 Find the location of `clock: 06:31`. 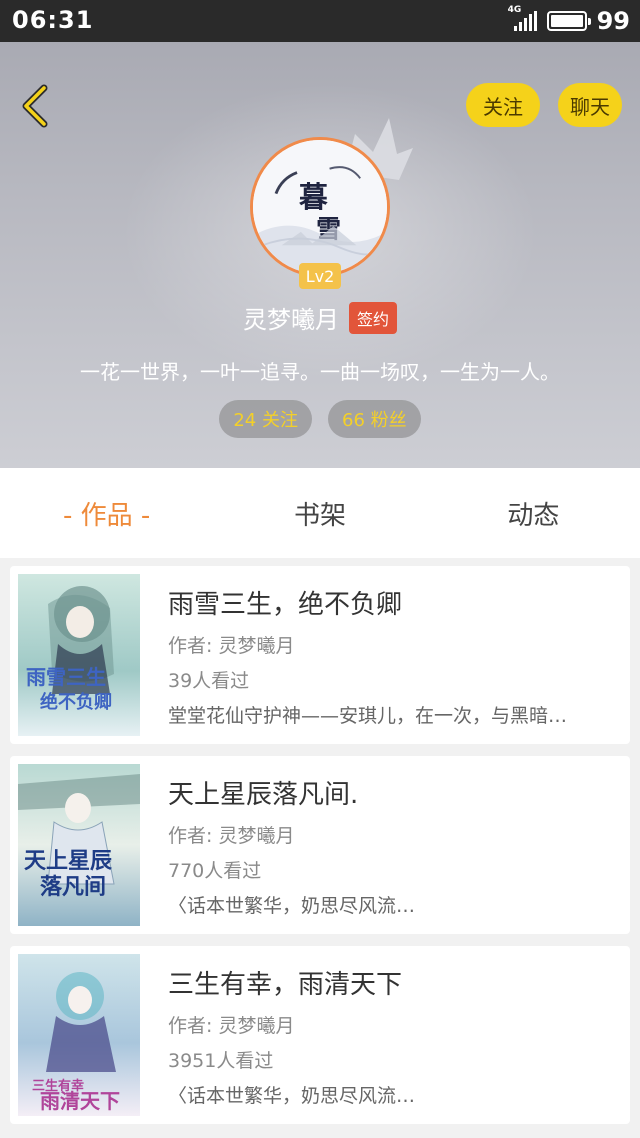

clock: 06:31 is located at coordinates (53, 20).